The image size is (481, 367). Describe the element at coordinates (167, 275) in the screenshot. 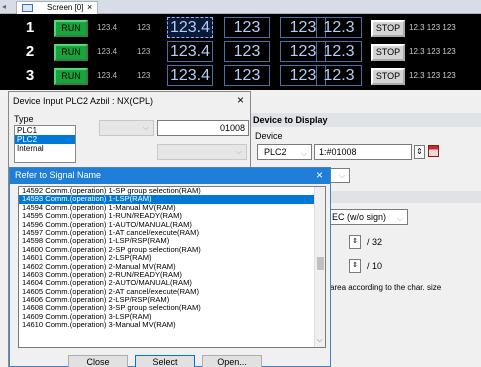

I see `signal-list-item: 14603 Comm.(operation) 2-RUN/READY(RAM)` at that location.